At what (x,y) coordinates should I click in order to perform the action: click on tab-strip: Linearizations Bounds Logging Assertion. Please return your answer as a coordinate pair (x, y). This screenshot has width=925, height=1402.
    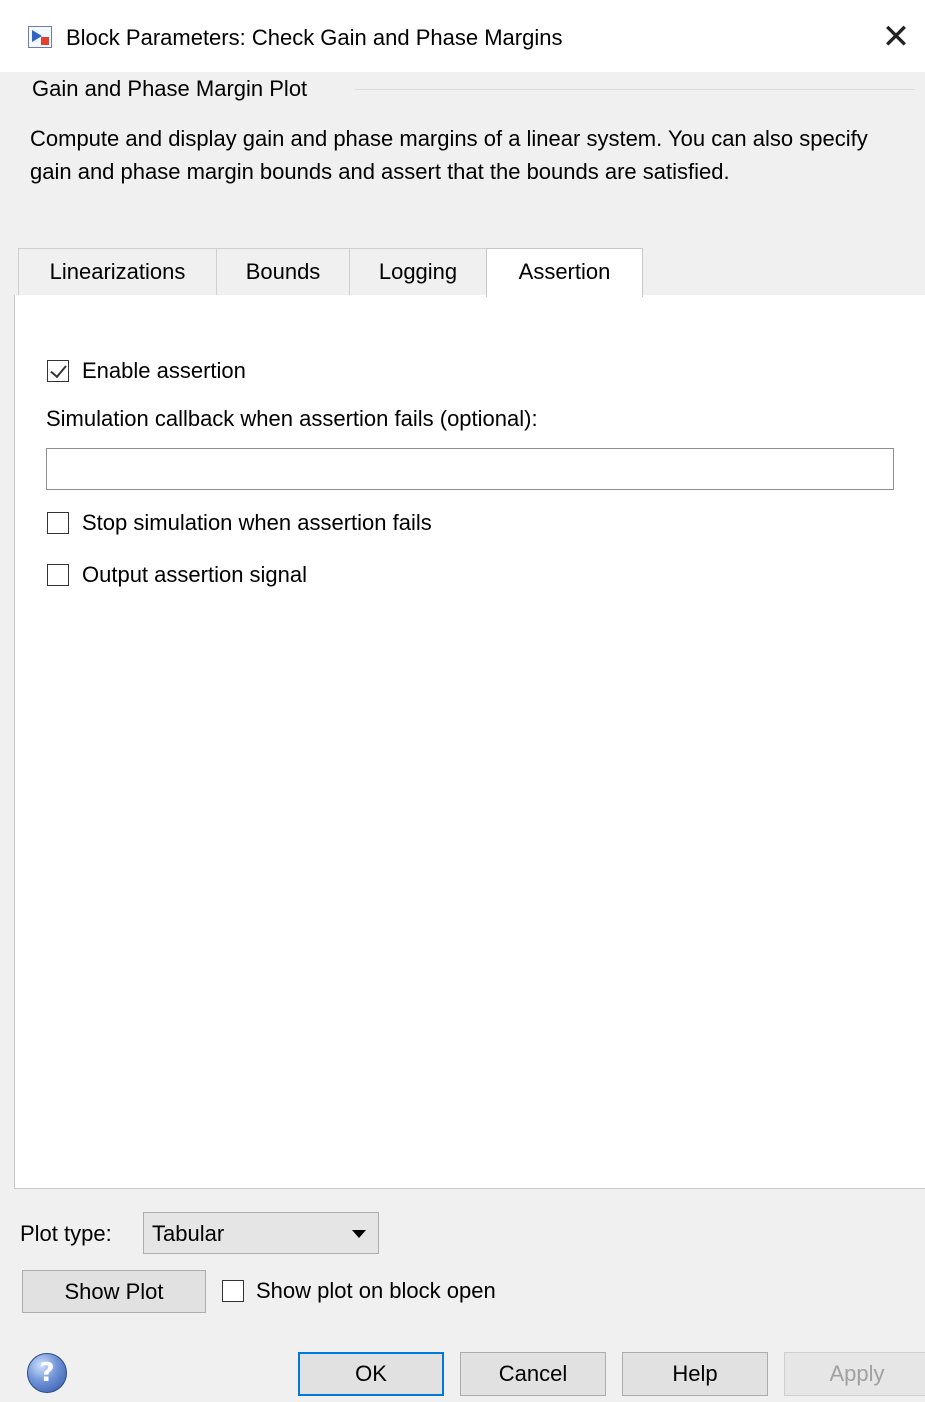
    Looking at the image, I should click on (469, 272).